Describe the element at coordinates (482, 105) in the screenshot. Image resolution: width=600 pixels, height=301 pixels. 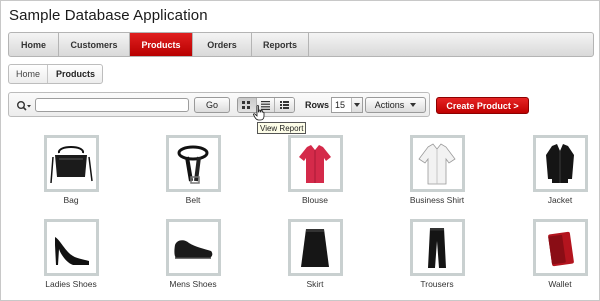
I see `create-product-button: Create Product >` at that location.